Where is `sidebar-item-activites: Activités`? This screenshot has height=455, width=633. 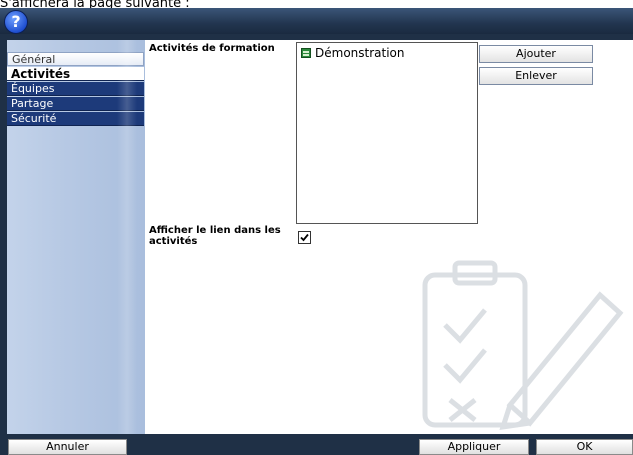
sidebar-item-activites: Activités is located at coordinates (75, 74).